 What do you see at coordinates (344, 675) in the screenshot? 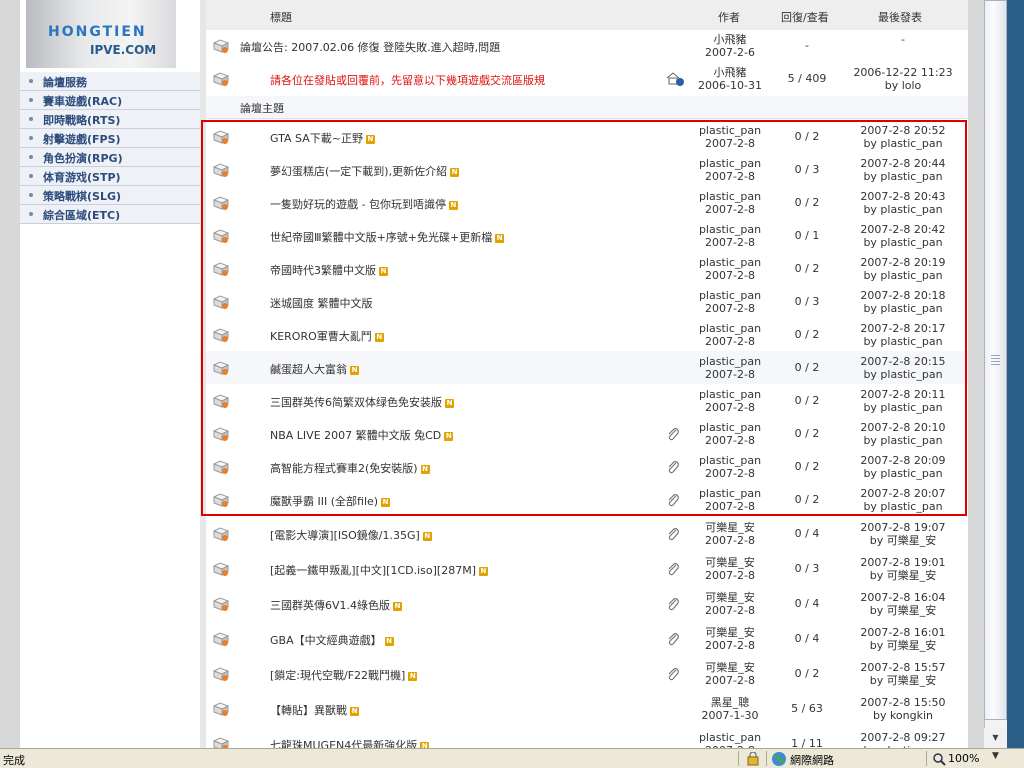
I see `thread-title-link: [鎖定:現代空戰/F22戰鬥機] N` at bounding box center [344, 675].